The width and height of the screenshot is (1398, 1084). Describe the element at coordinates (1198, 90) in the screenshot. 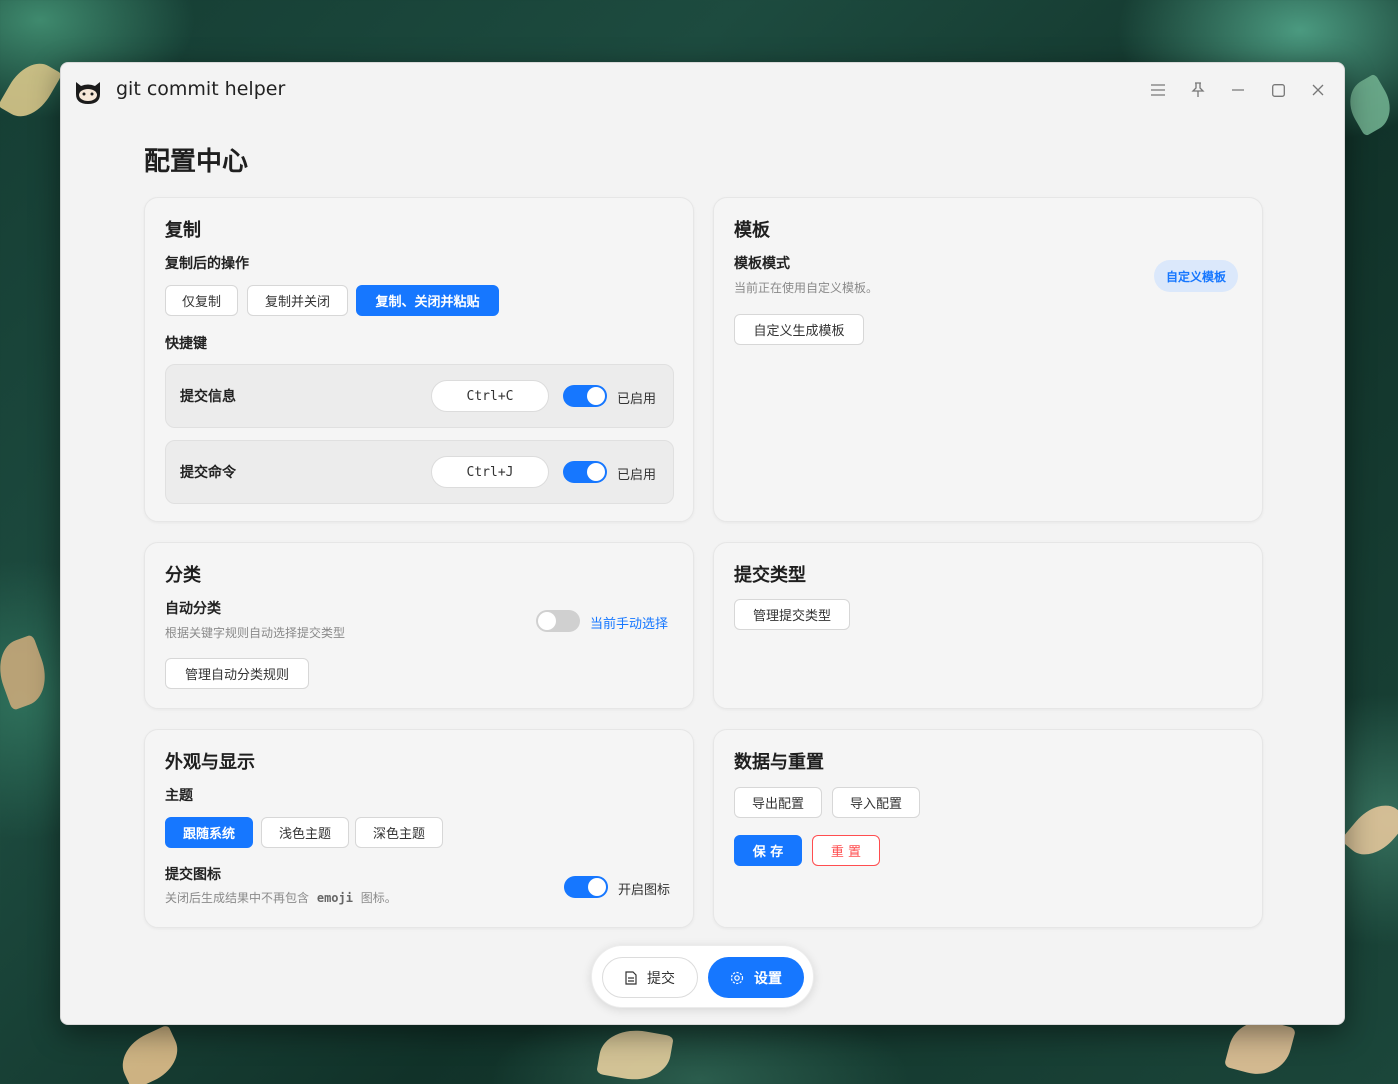

I see `pin-icon` at that location.